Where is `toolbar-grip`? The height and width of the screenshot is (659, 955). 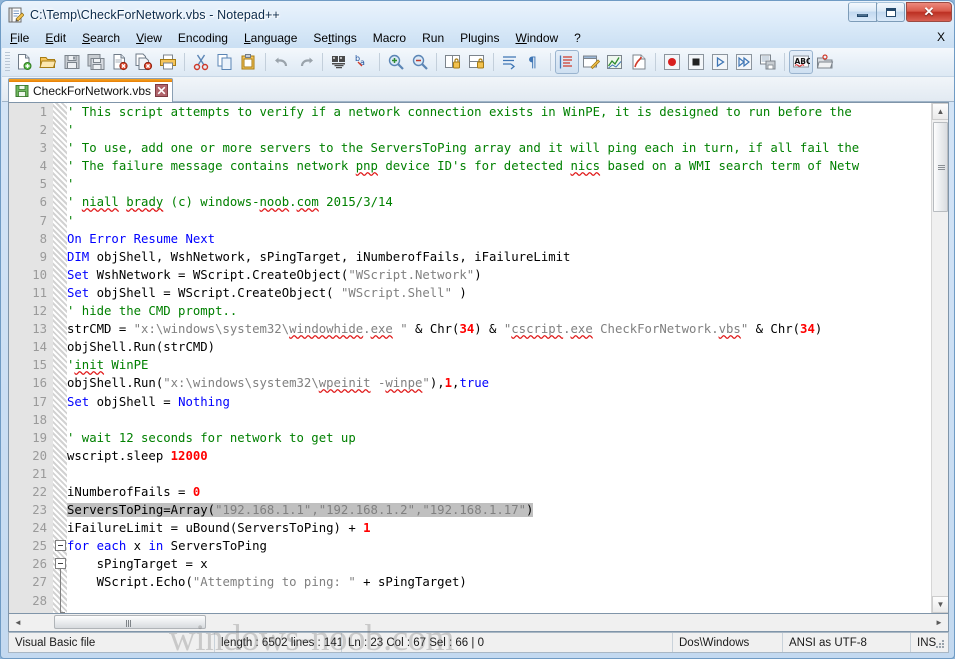 toolbar-grip is located at coordinates (7, 62).